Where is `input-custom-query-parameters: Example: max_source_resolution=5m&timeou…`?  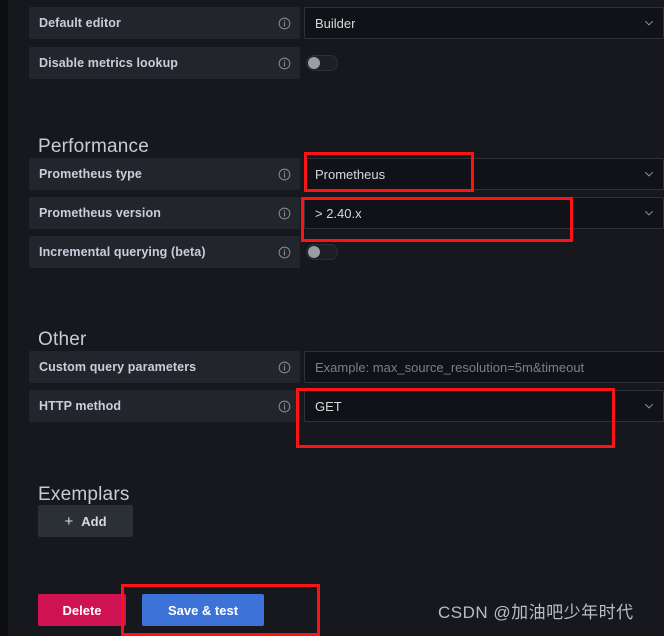 input-custom-query-parameters: Example: max_source_resolution=5m&timeou… is located at coordinates (484, 367).